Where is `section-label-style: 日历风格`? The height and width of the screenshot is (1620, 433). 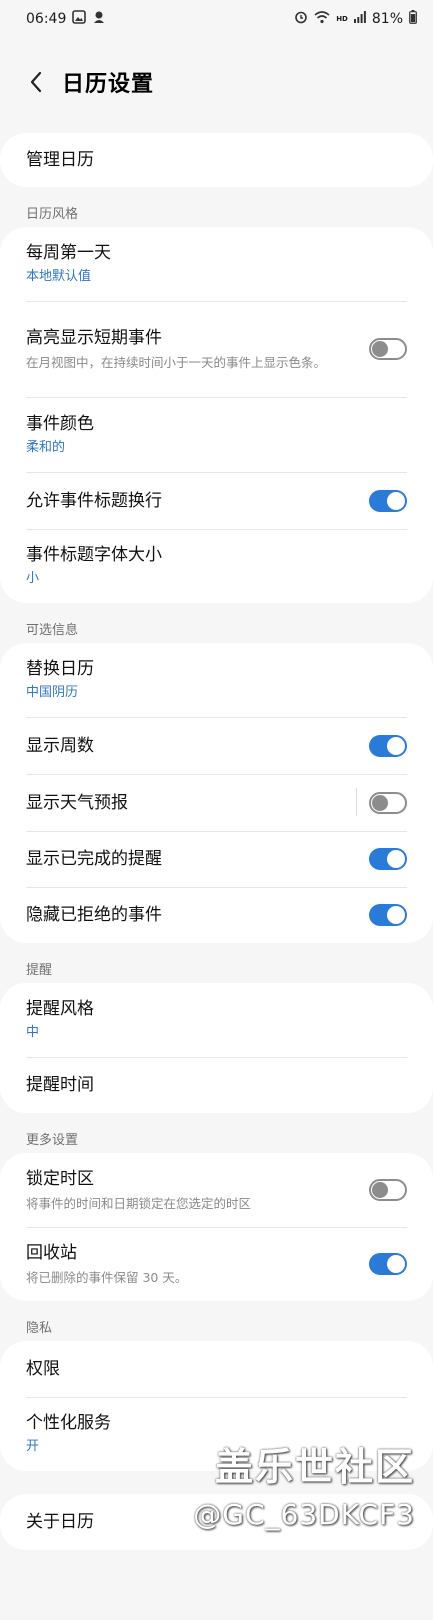 section-label-style: 日历风格 is located at coordinates (52, 214).